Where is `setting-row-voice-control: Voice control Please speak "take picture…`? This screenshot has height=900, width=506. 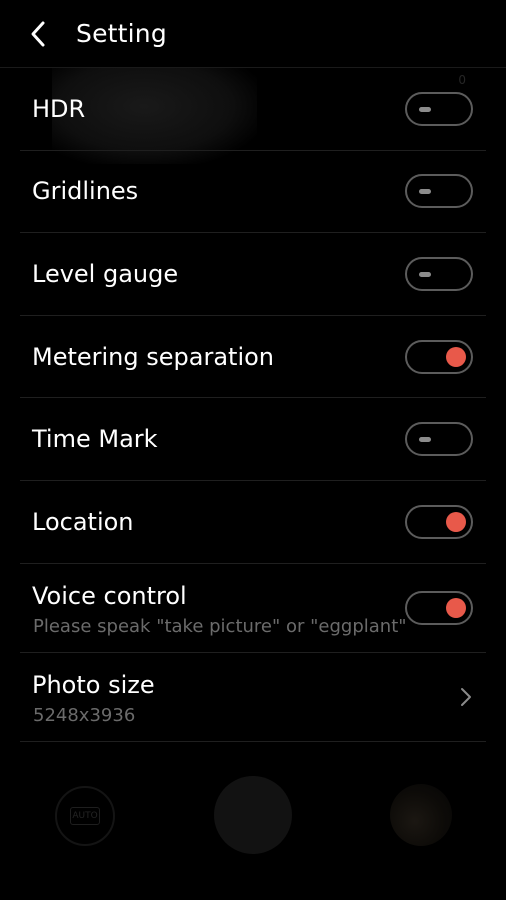 setting-row-voice-control: Voice control Please speak "take picture… is located at coordinates (253, 608).